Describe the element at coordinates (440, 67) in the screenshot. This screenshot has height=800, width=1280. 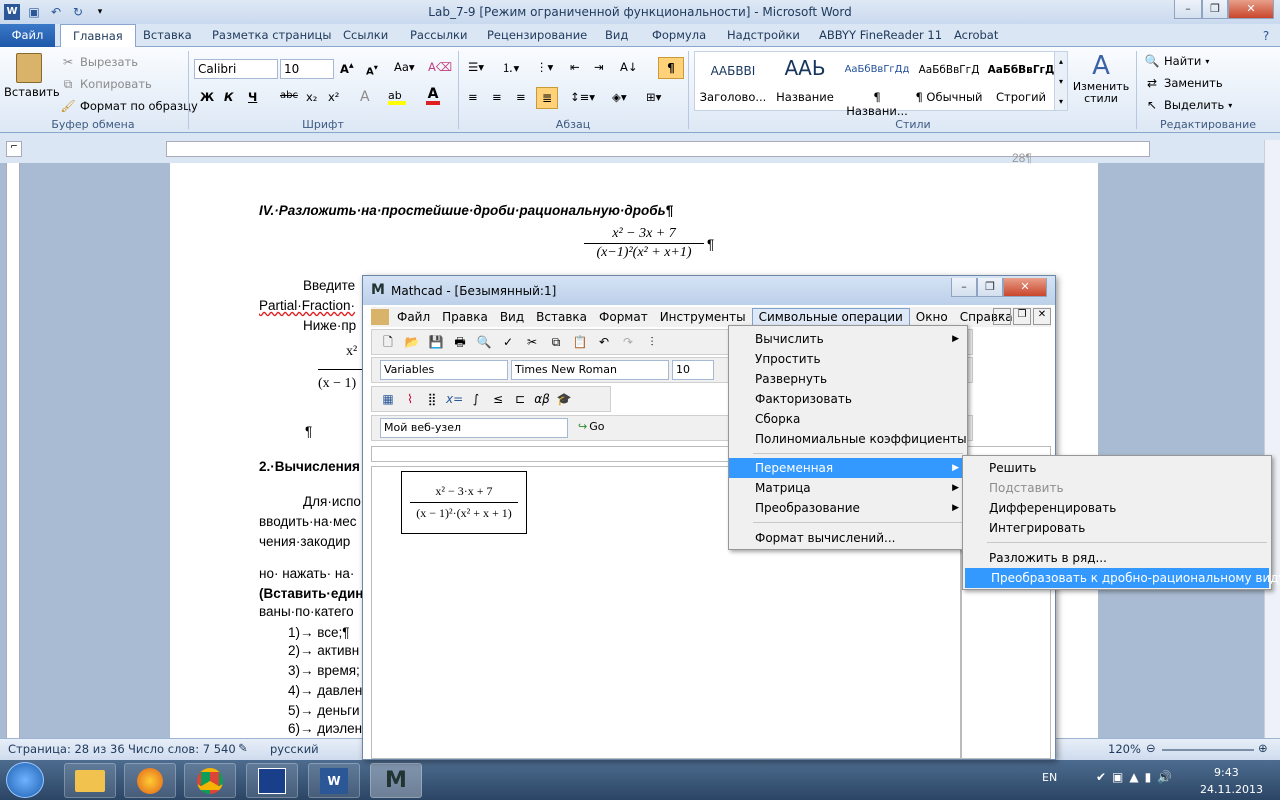
I see `clear-format-icon: A⌫` at that location.